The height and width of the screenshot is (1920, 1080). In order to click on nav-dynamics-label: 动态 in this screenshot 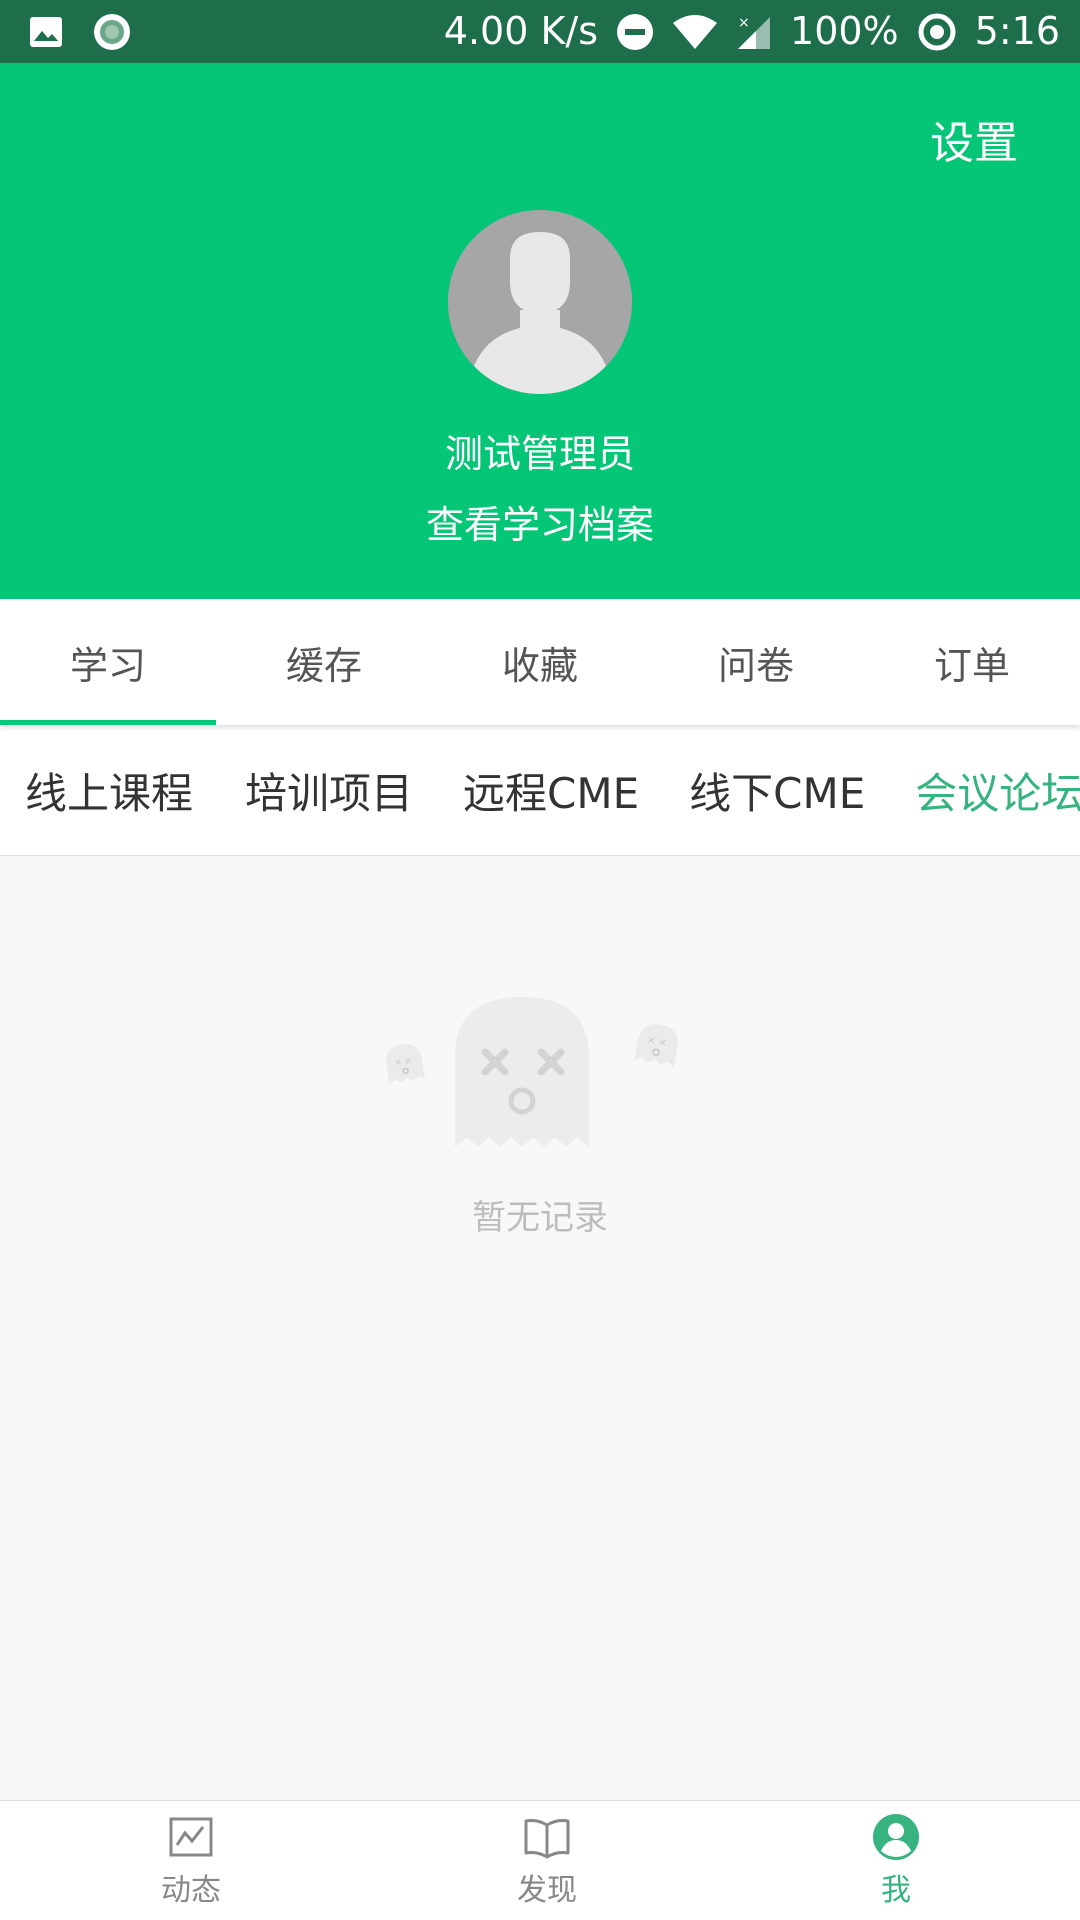, I will do `click(191, 1890)`.